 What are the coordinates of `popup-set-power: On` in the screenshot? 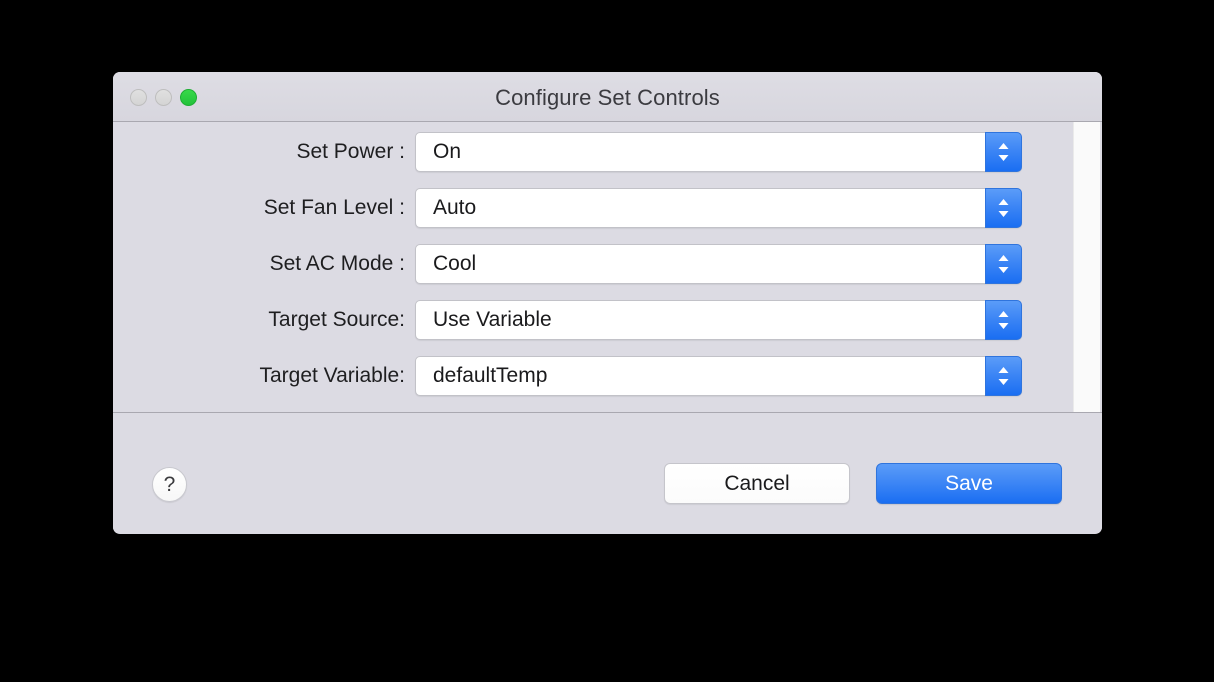 It's located at (718, 152).